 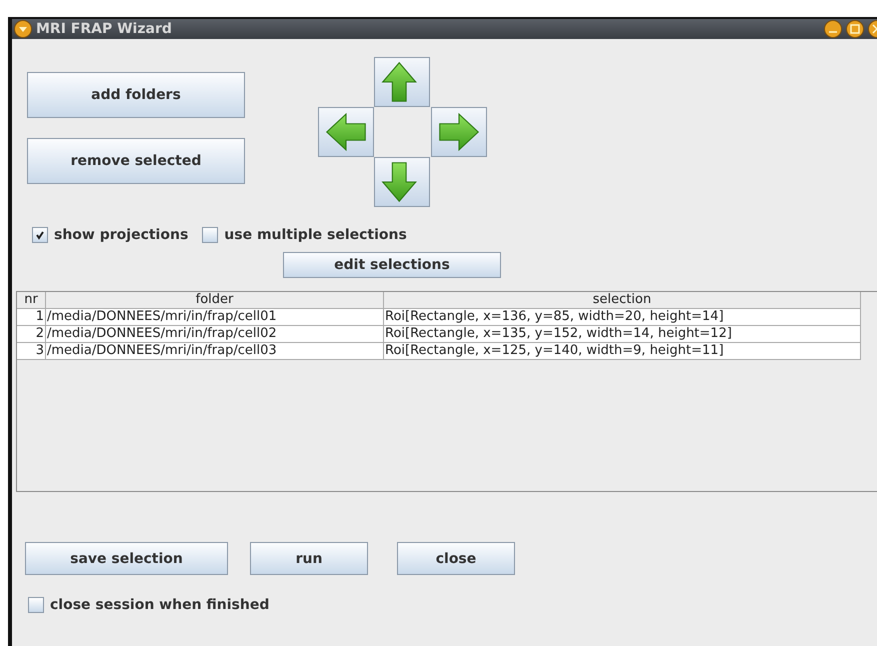 What do you see at coordinates (31, 317) in the screenshot?
I see `table-cell: 1` at bounding box center [31, 317].